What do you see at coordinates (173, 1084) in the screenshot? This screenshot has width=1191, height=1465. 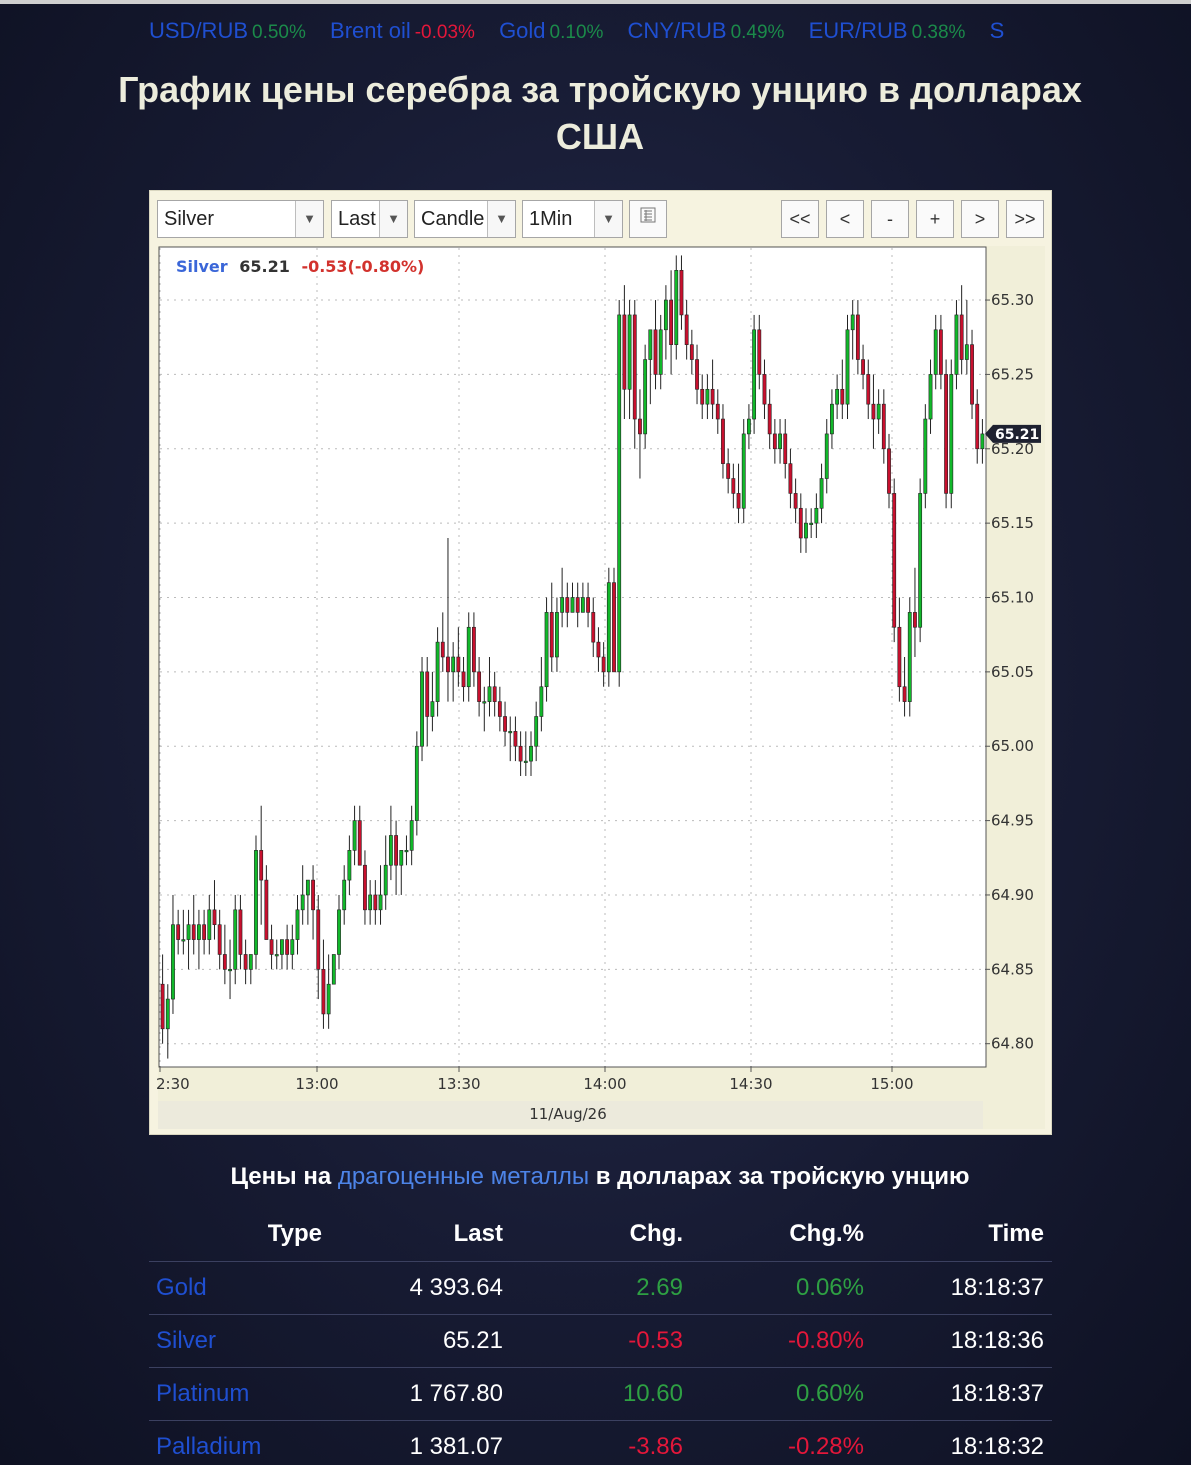 I see `x-tick-label: 2:30` at bounding box center [173, 1084].